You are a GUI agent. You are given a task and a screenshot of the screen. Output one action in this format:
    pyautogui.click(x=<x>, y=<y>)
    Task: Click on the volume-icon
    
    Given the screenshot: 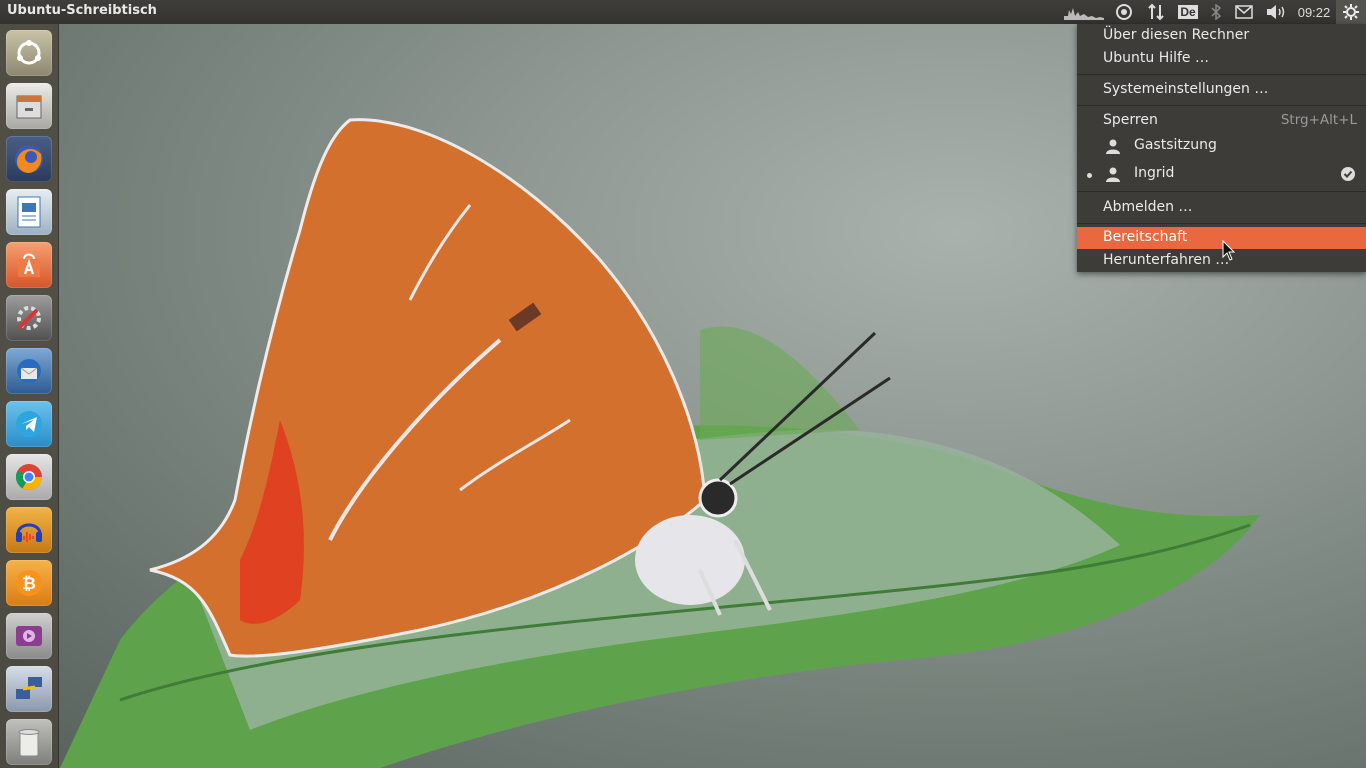 What is the action you would take?
    pyautogui.click(x=1276, y=12)
    